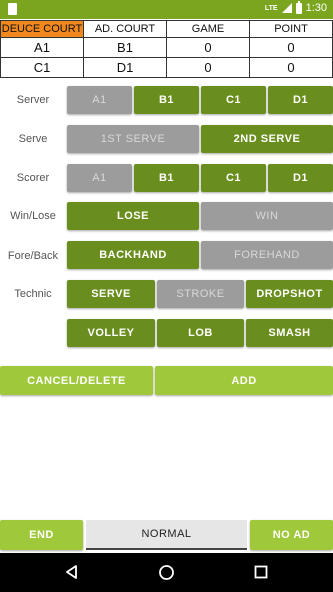 Image resolution: width=333 pixels, height=592 pixels. I want to click on table-row: A1 B1 0 0, so click(166, 47).